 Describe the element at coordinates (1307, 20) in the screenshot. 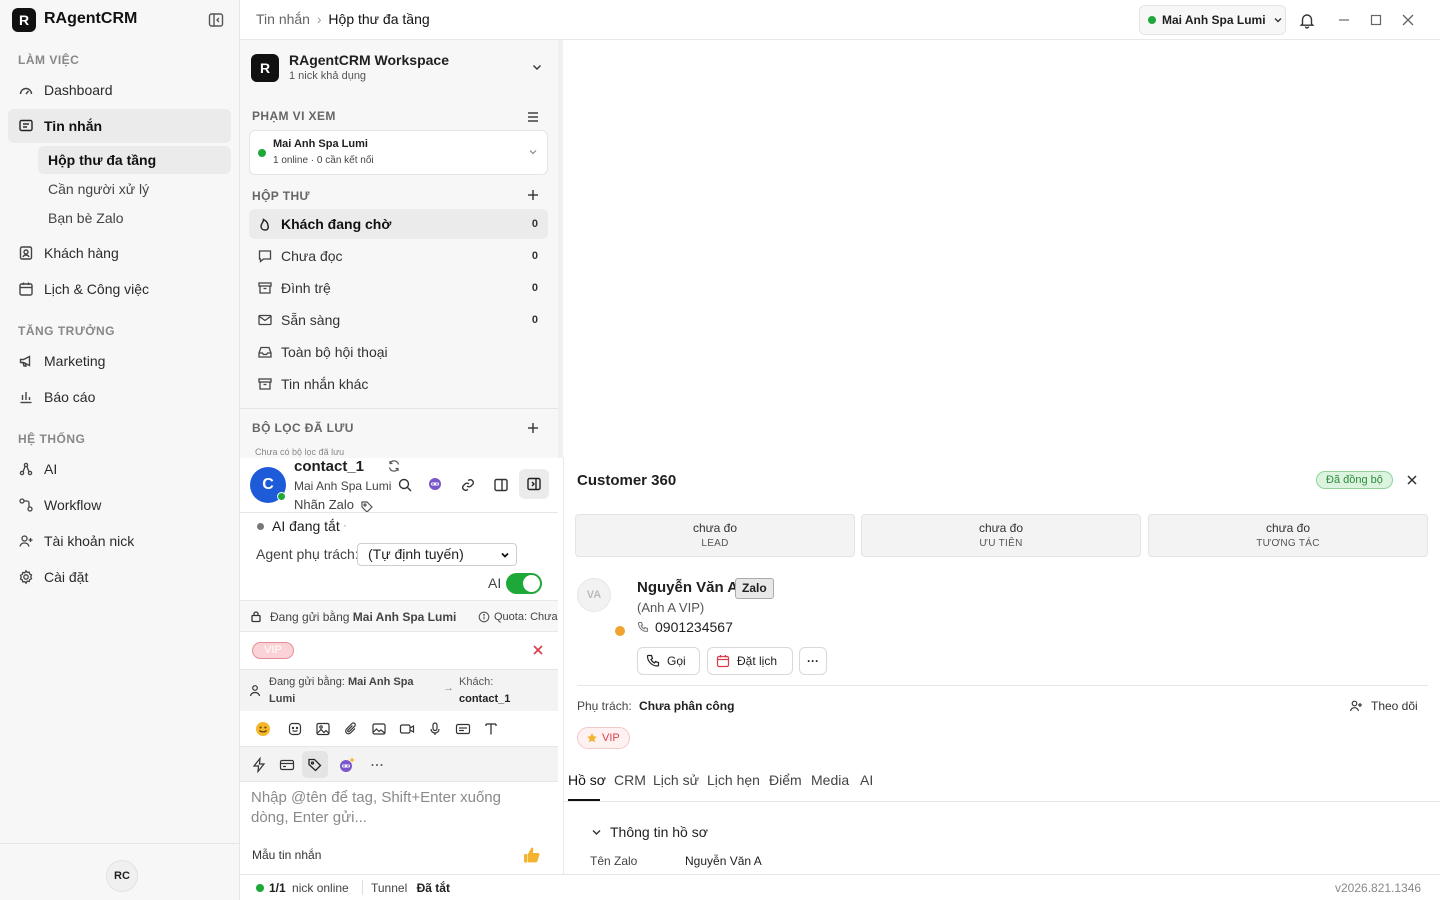

I see `bell-icon` at that location.